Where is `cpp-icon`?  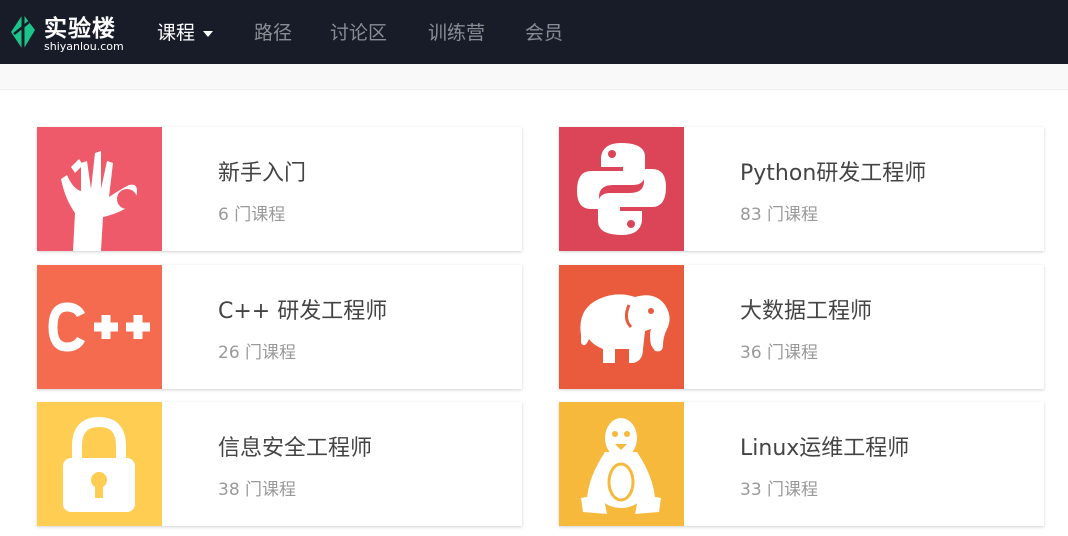 cpp-icon is located at coordinates (99, 327).